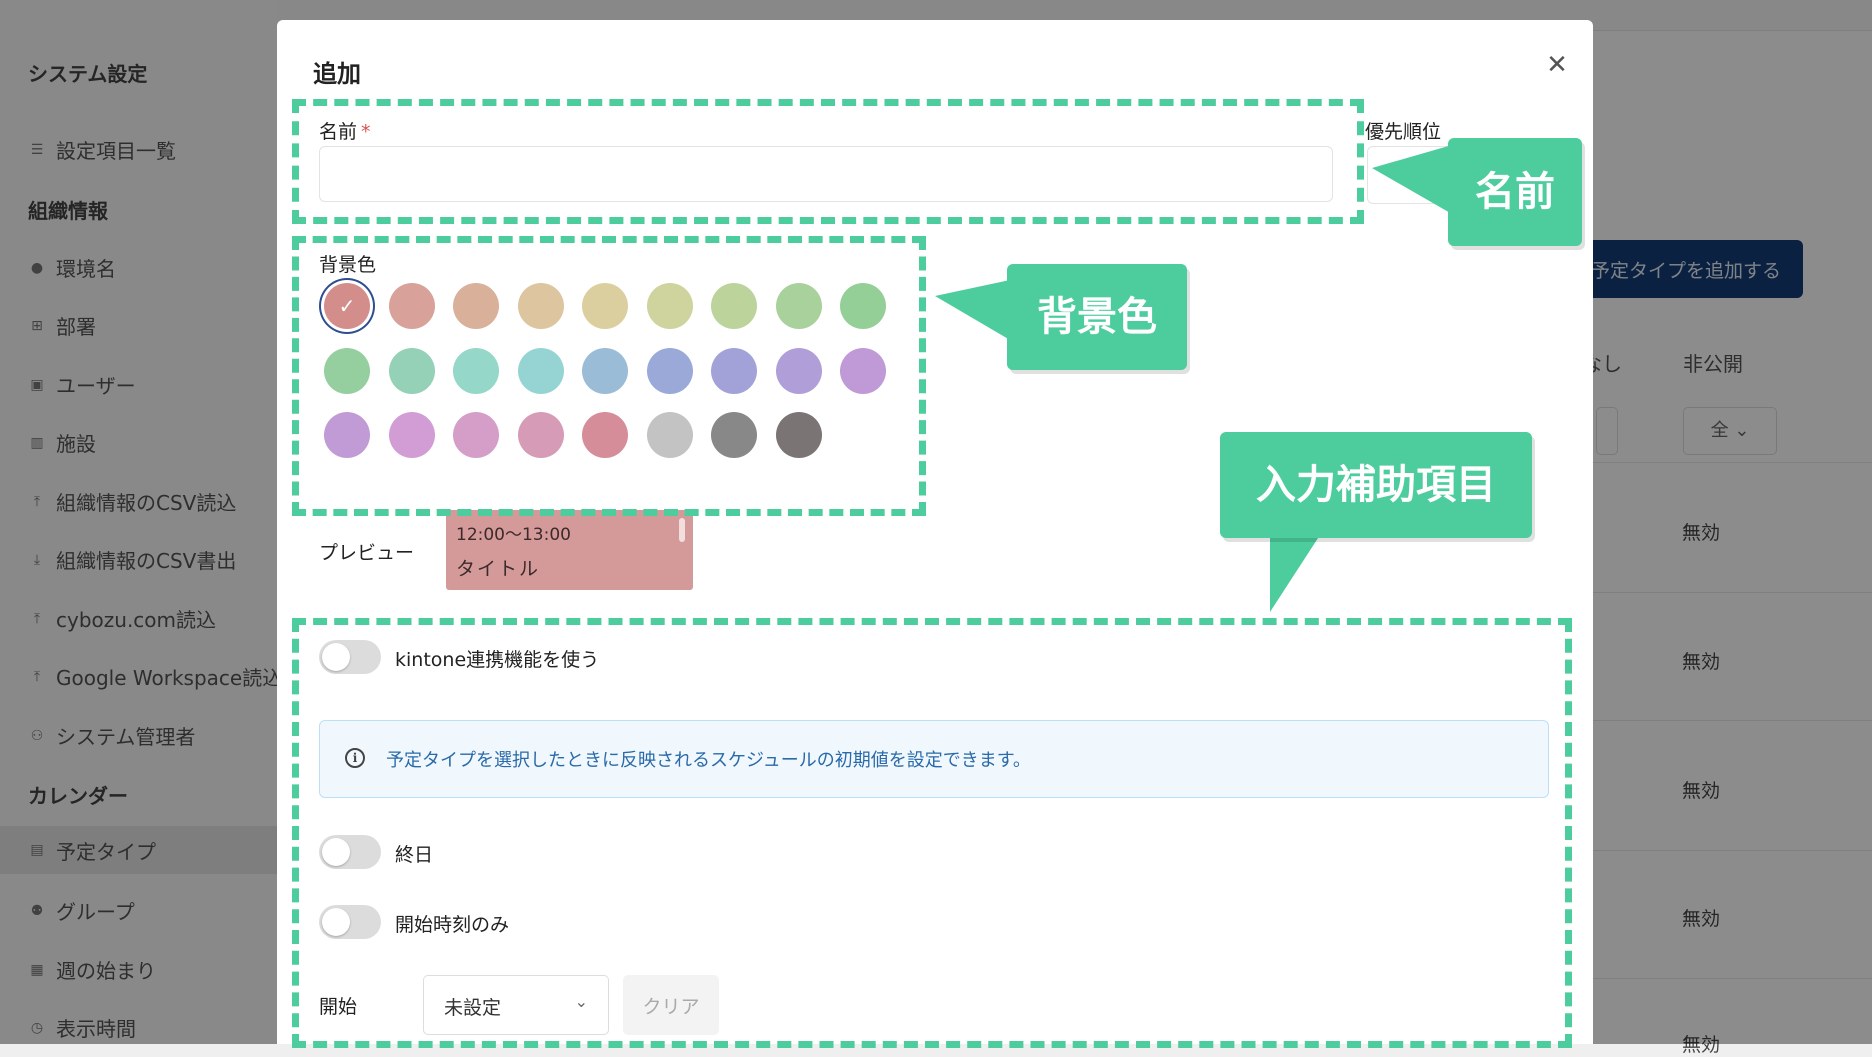 The height and width of the screenshot is (1057, 1872). I want to click on callout-pointers, so click(1193, 378).